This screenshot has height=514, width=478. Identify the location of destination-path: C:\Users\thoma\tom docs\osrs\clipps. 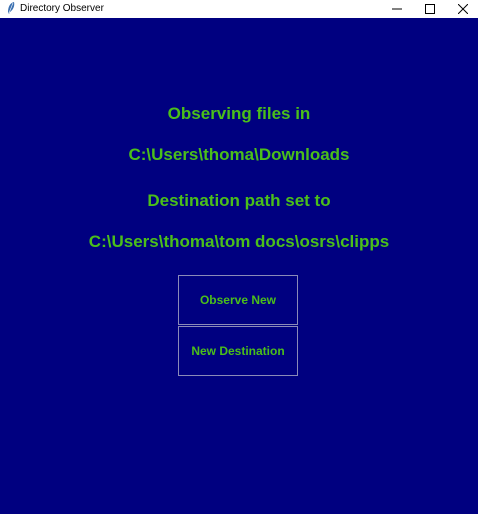
(239, 241).